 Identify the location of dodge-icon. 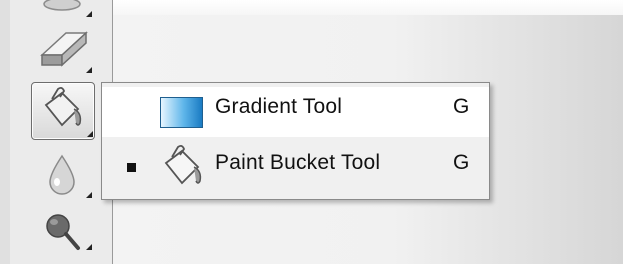
(63, 232).